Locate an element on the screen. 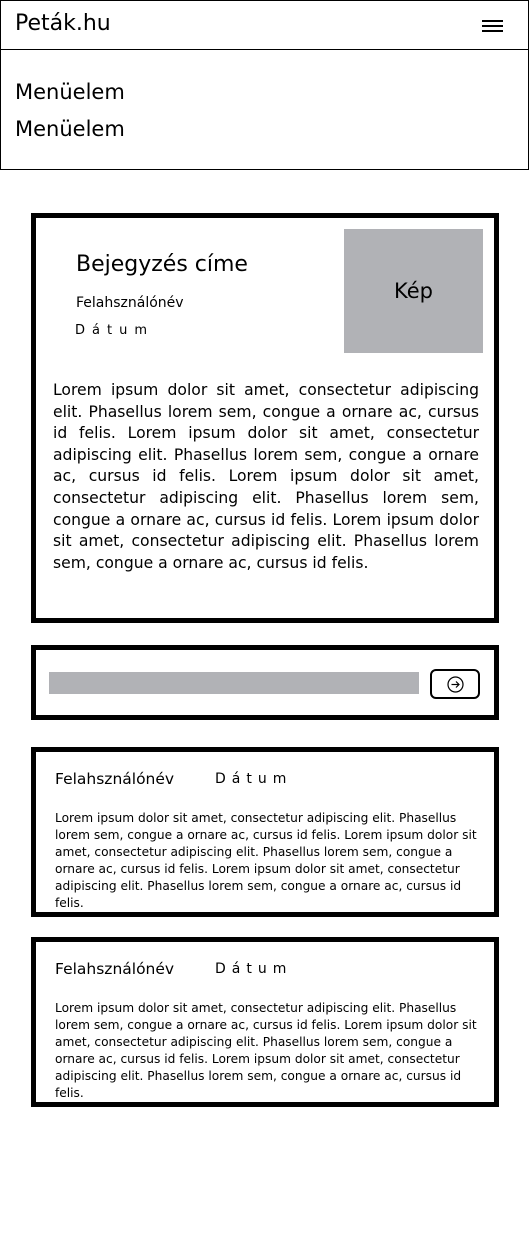 The image size is (529, 1235). post-image: Kép is located at coordinates (413, 291).